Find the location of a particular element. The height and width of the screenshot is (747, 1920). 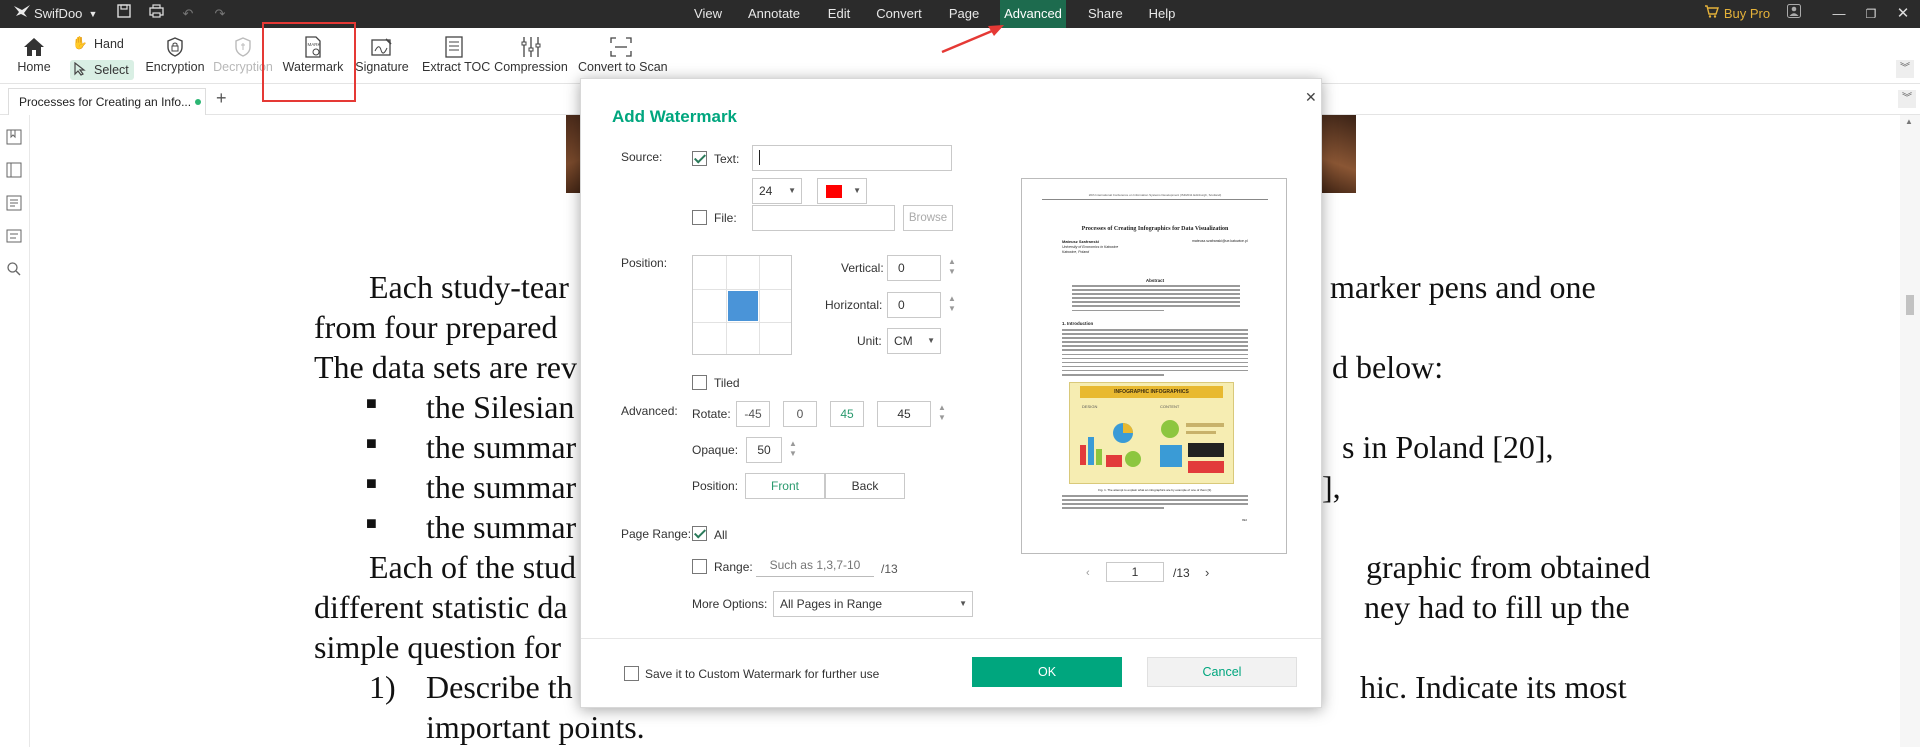

save-icon is located at coordinates (124, 14).